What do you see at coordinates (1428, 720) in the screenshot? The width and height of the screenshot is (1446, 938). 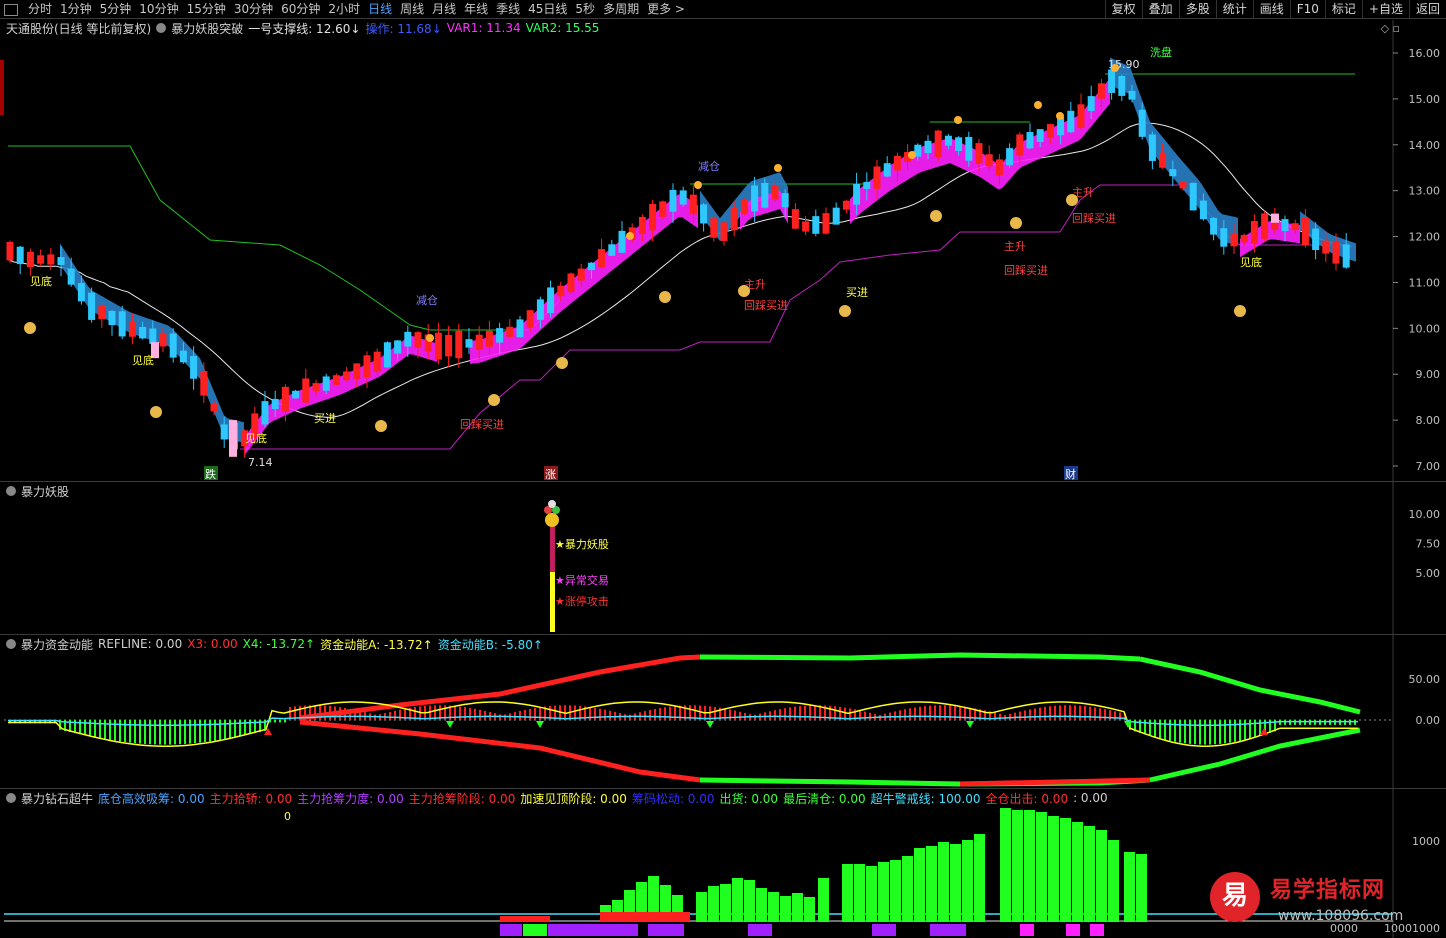 I see `panel3-axis-label: 0.00` at bounding box center [1428, 720].